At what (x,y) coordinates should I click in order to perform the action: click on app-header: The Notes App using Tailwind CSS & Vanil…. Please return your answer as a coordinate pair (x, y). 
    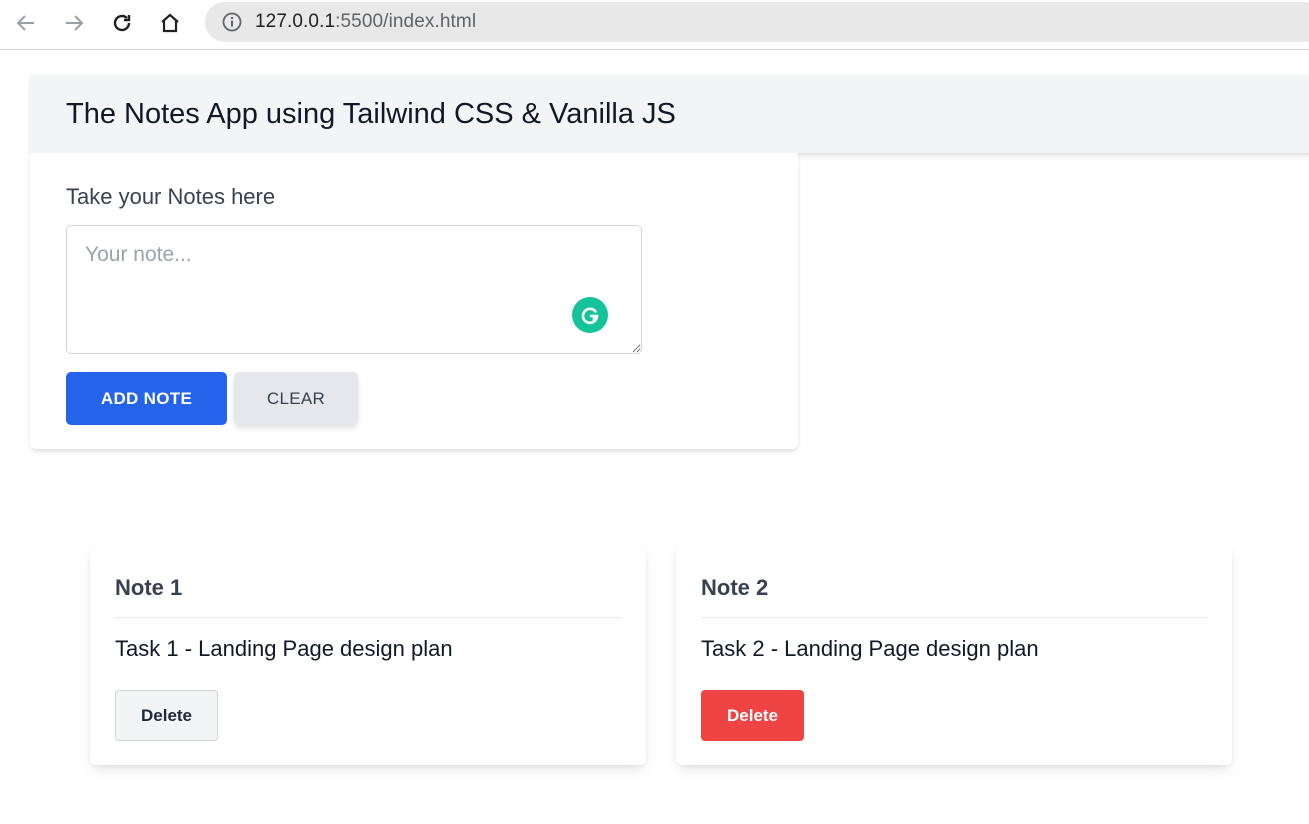
    Looking at the image, I should click on (669, 114).